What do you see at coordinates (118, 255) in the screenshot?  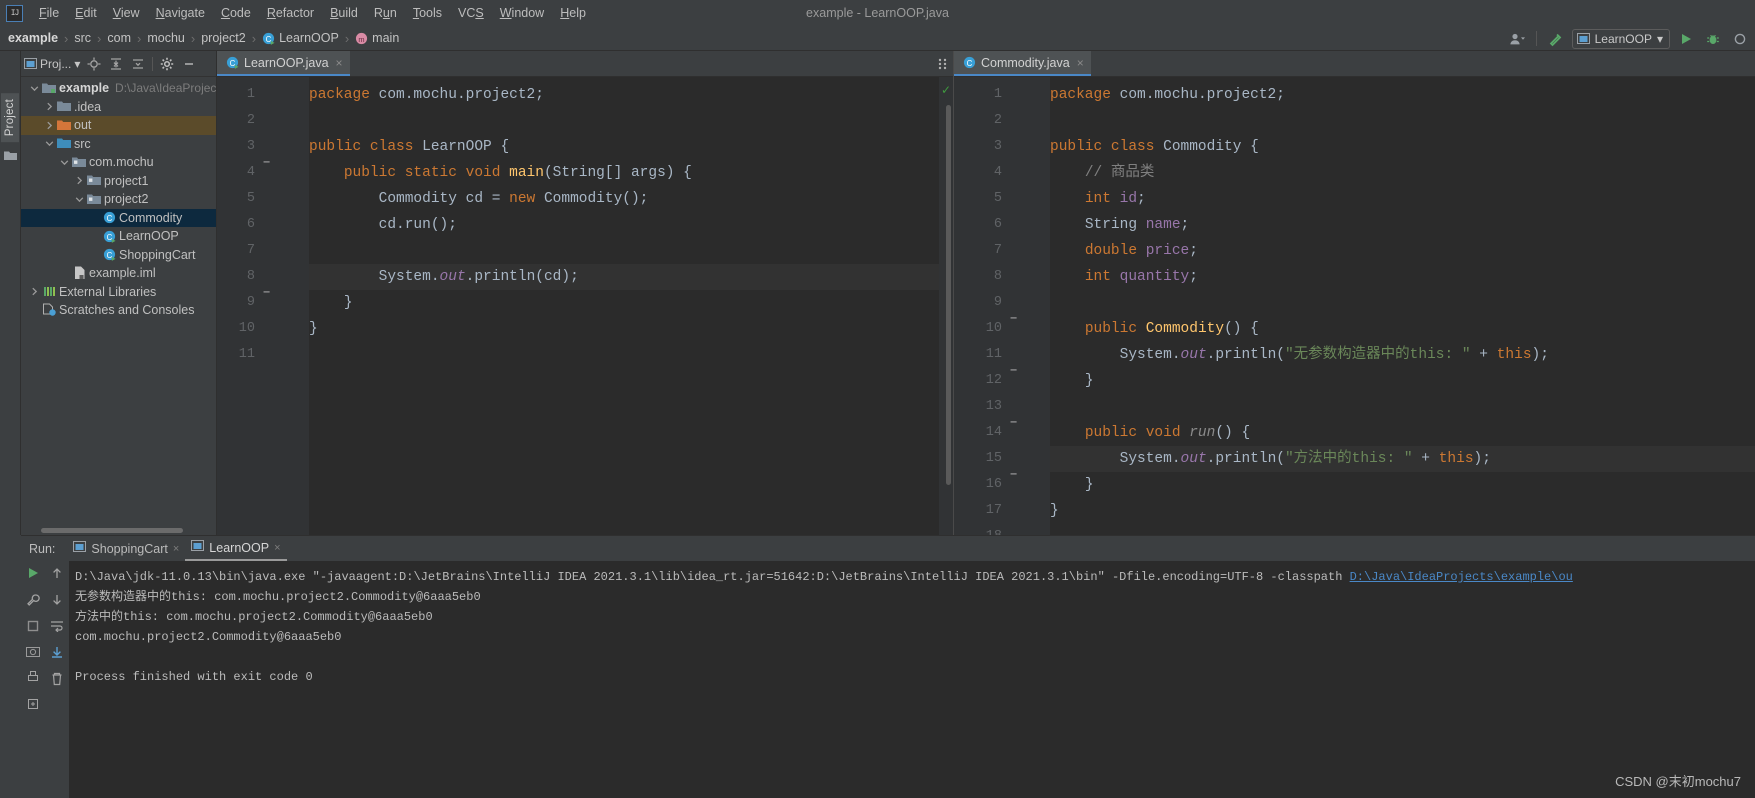 I see `tree-node-shoppingcart: C ShoppingCart` at bounding box center [118, 255].